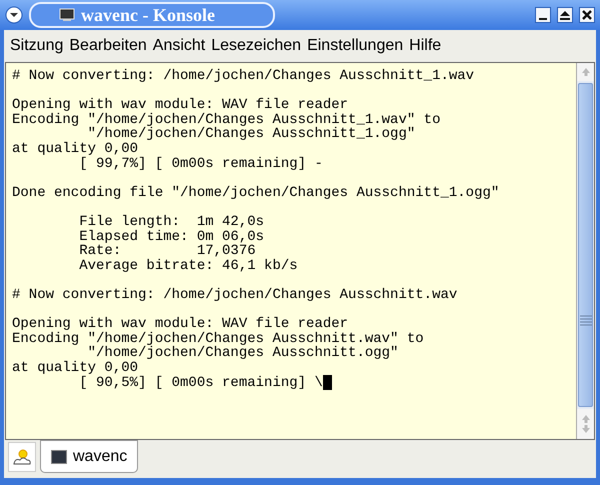 The image size is (600, 485). What do you see at coordinates (200, 164) in the screenshot?
I see `terminal-line: [ 99,7%] [ 0m00s remaining] -` at bounding box center [200, 164].